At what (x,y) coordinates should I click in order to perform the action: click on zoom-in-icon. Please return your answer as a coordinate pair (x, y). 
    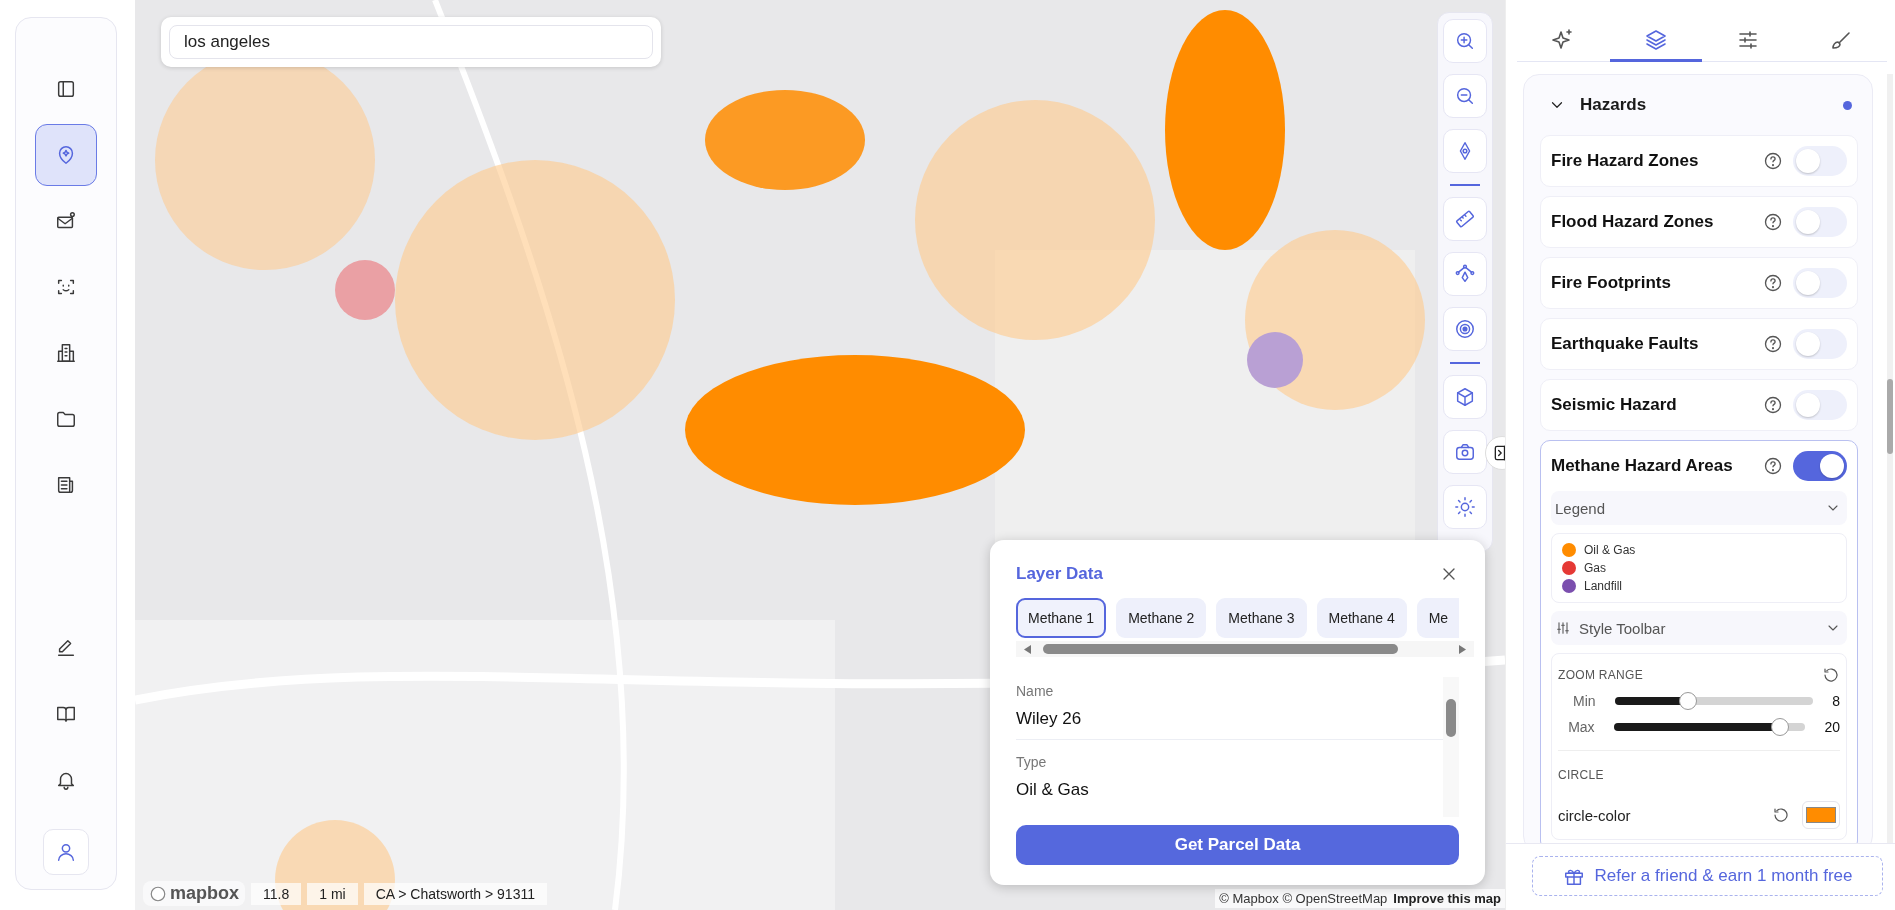
    Looking at the image, I should click on (1465, 41).